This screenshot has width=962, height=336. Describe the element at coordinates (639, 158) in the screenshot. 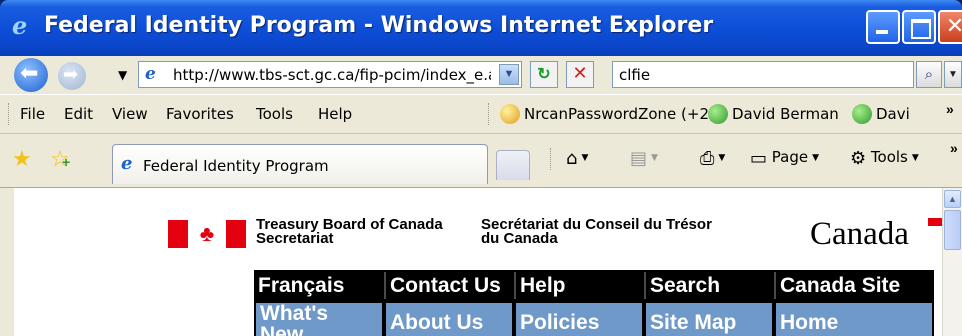

I see `rss-feed-icon: ▤` at that location.